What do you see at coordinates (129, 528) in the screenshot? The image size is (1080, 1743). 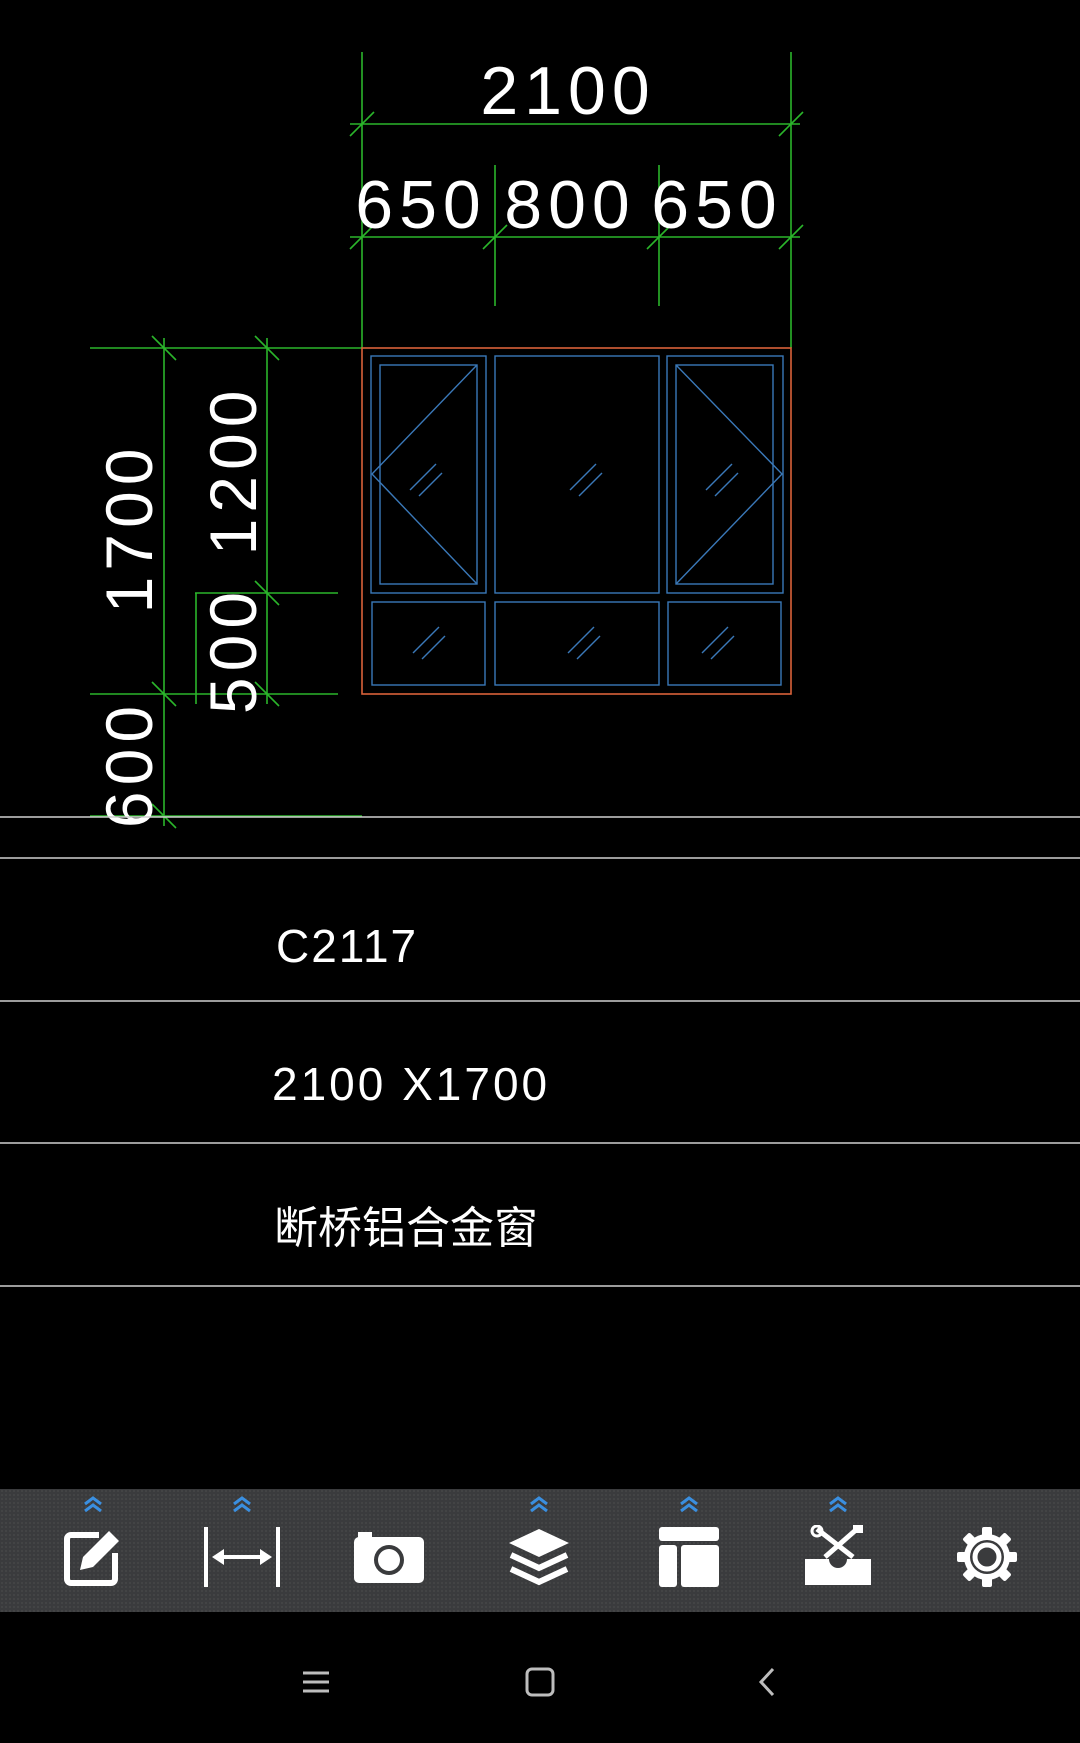 I see `dim-overall-height: 1700` at bounding box center [129, 528].